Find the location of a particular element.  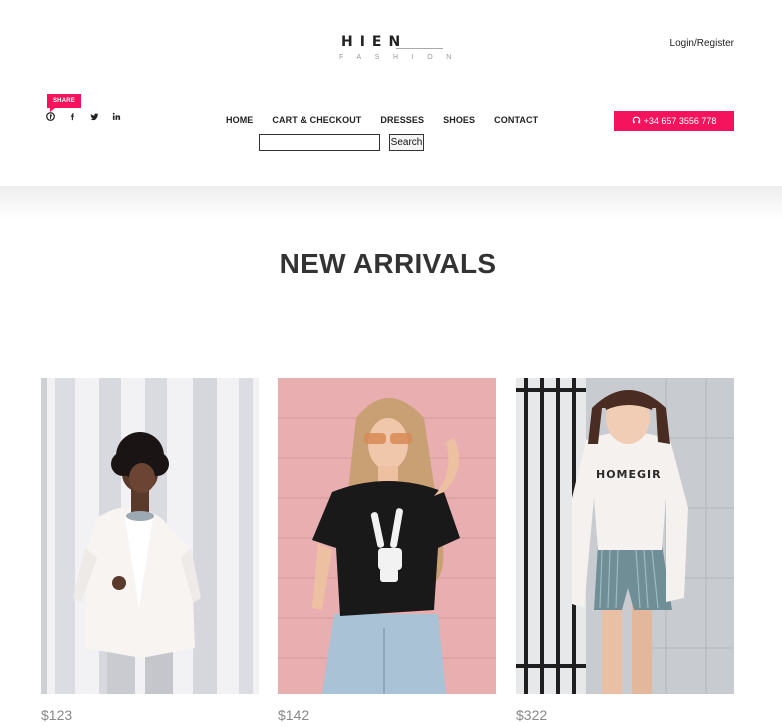

phone-button: +34 657 3556 778 is located at coordinates (674, 121).